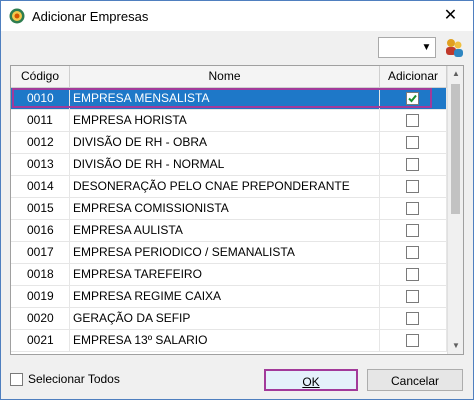 This screenshot has height=400, width=474. I want to click on row-code: 0010, so click(40, 98).